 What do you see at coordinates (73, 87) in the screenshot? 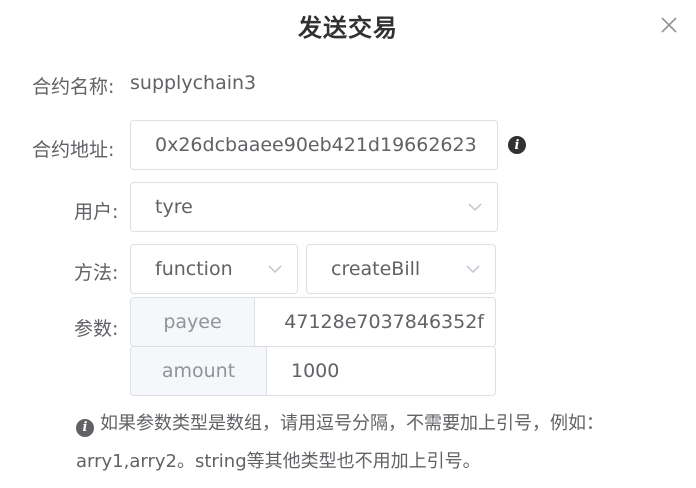
I see `contract-name-label: 合约名称:` at bounding box center [73, 87].